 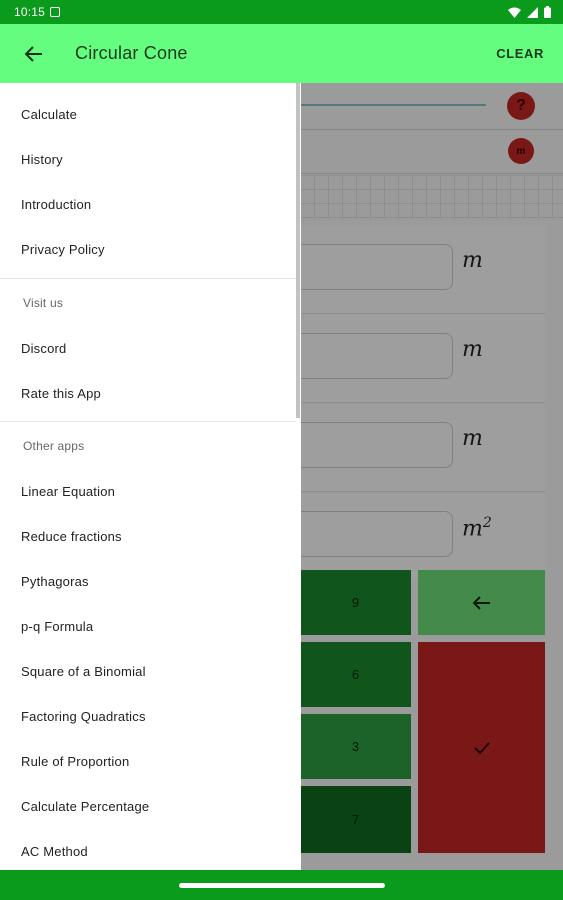 What do you see at coordinates (55, 12) in the screenshot?
I see `notification-icon` at bounding box center [55, 12].